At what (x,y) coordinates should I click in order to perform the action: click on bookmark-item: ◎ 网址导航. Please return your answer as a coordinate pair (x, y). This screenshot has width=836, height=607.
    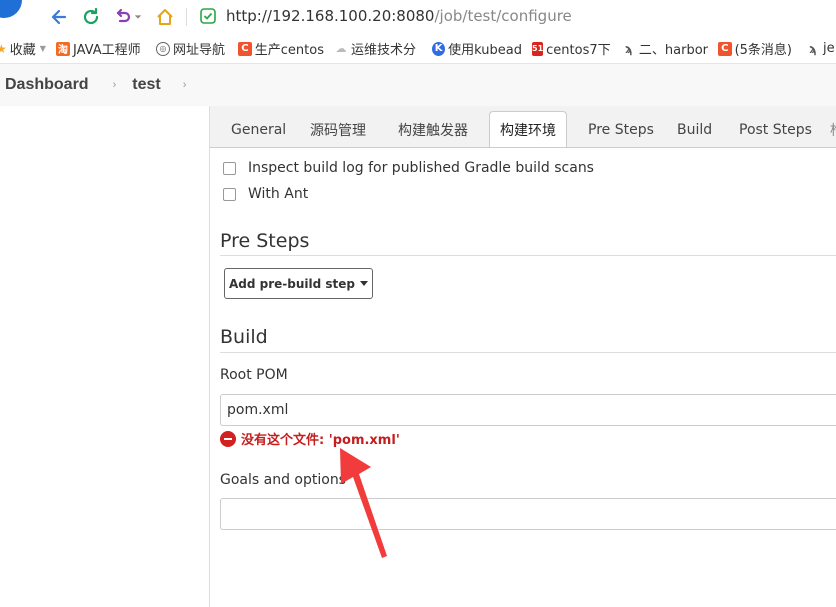
    Looking at the image, I should click on (193, 48).